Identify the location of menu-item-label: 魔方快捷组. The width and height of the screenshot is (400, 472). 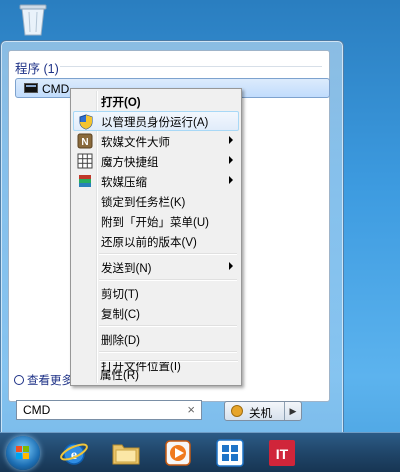
(130, 163).